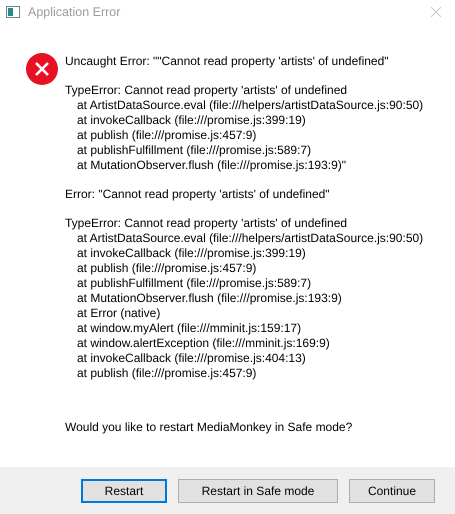 The height and width of the screenshot is (514, 455). What do you see at coordinates (258, 490) in the screenshot?
I see `dialog-button: Restart in Safe mode` at bounding box center [258, 490].